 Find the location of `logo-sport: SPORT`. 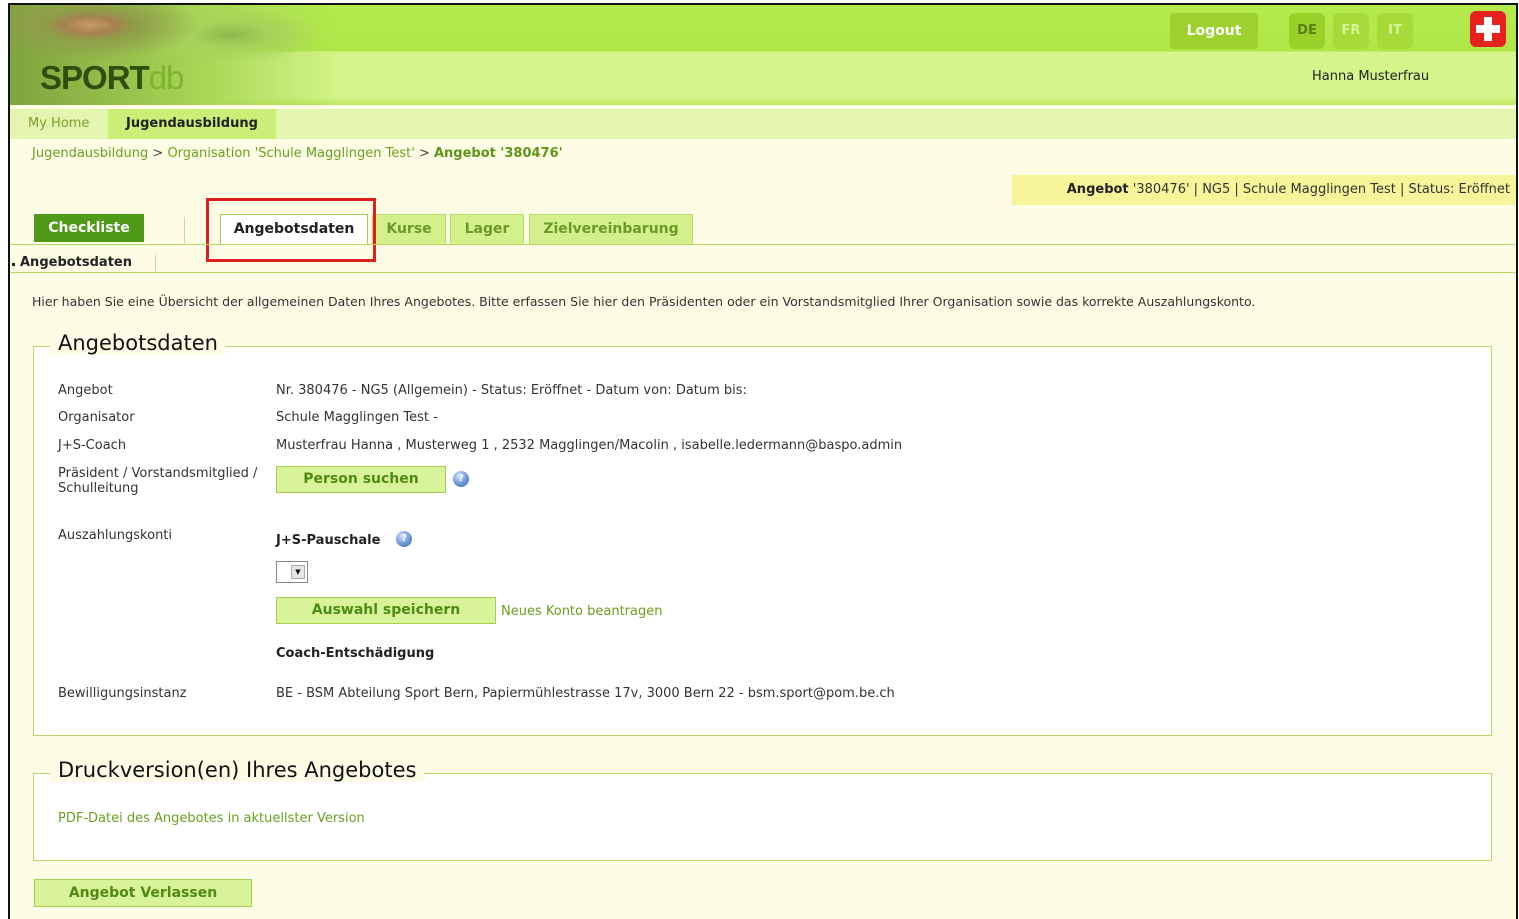

logo-sport: SPORT is located at coordinates (95, 77).